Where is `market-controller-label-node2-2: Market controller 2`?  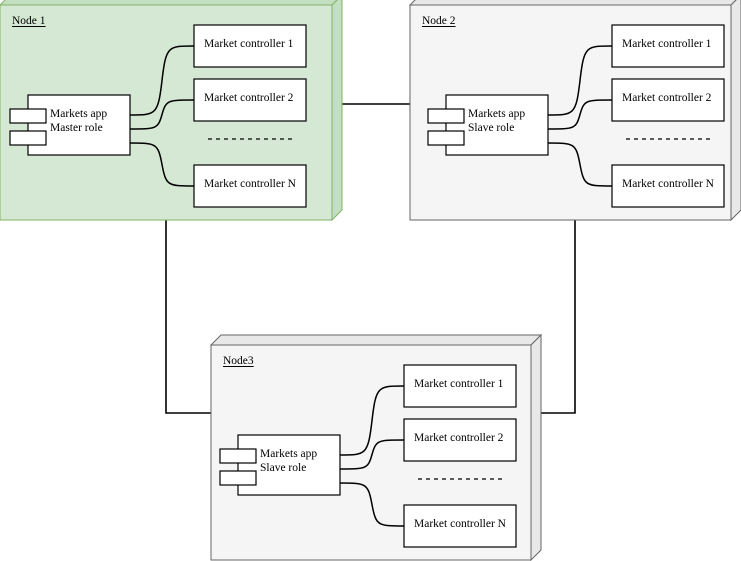 market-controller-label-node2-2: Market controller 2 is located at coordinates (667, 98).